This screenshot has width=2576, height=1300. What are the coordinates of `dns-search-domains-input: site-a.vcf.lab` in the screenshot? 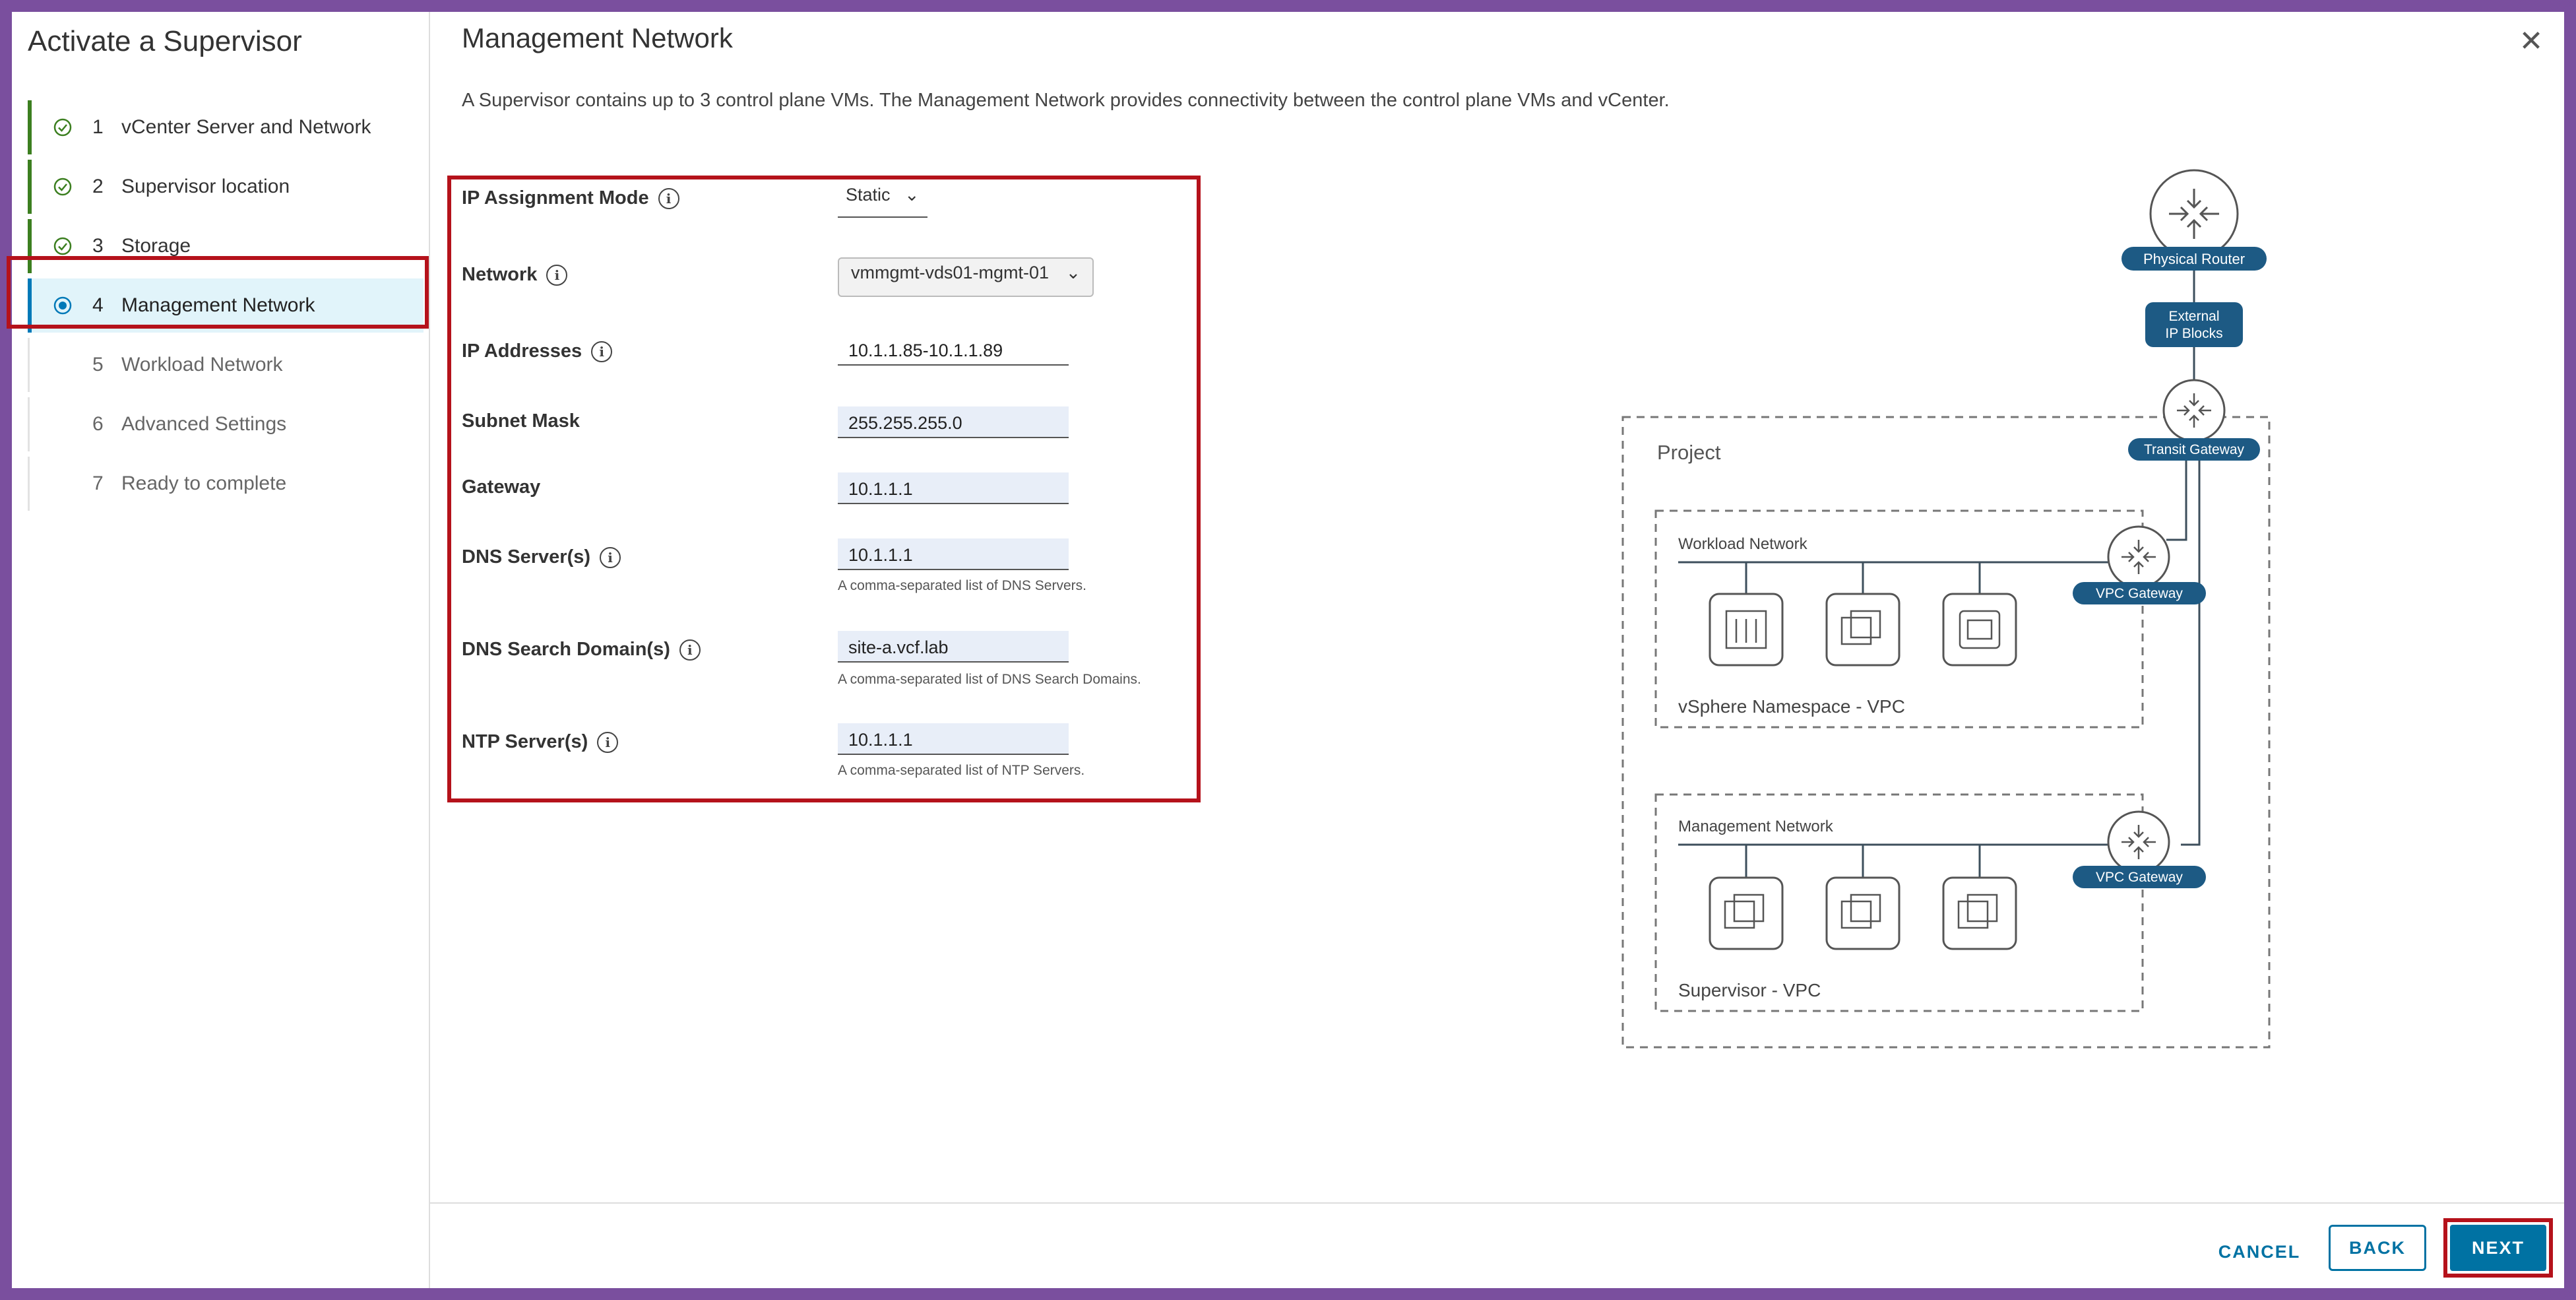 It's located at (953, 647).